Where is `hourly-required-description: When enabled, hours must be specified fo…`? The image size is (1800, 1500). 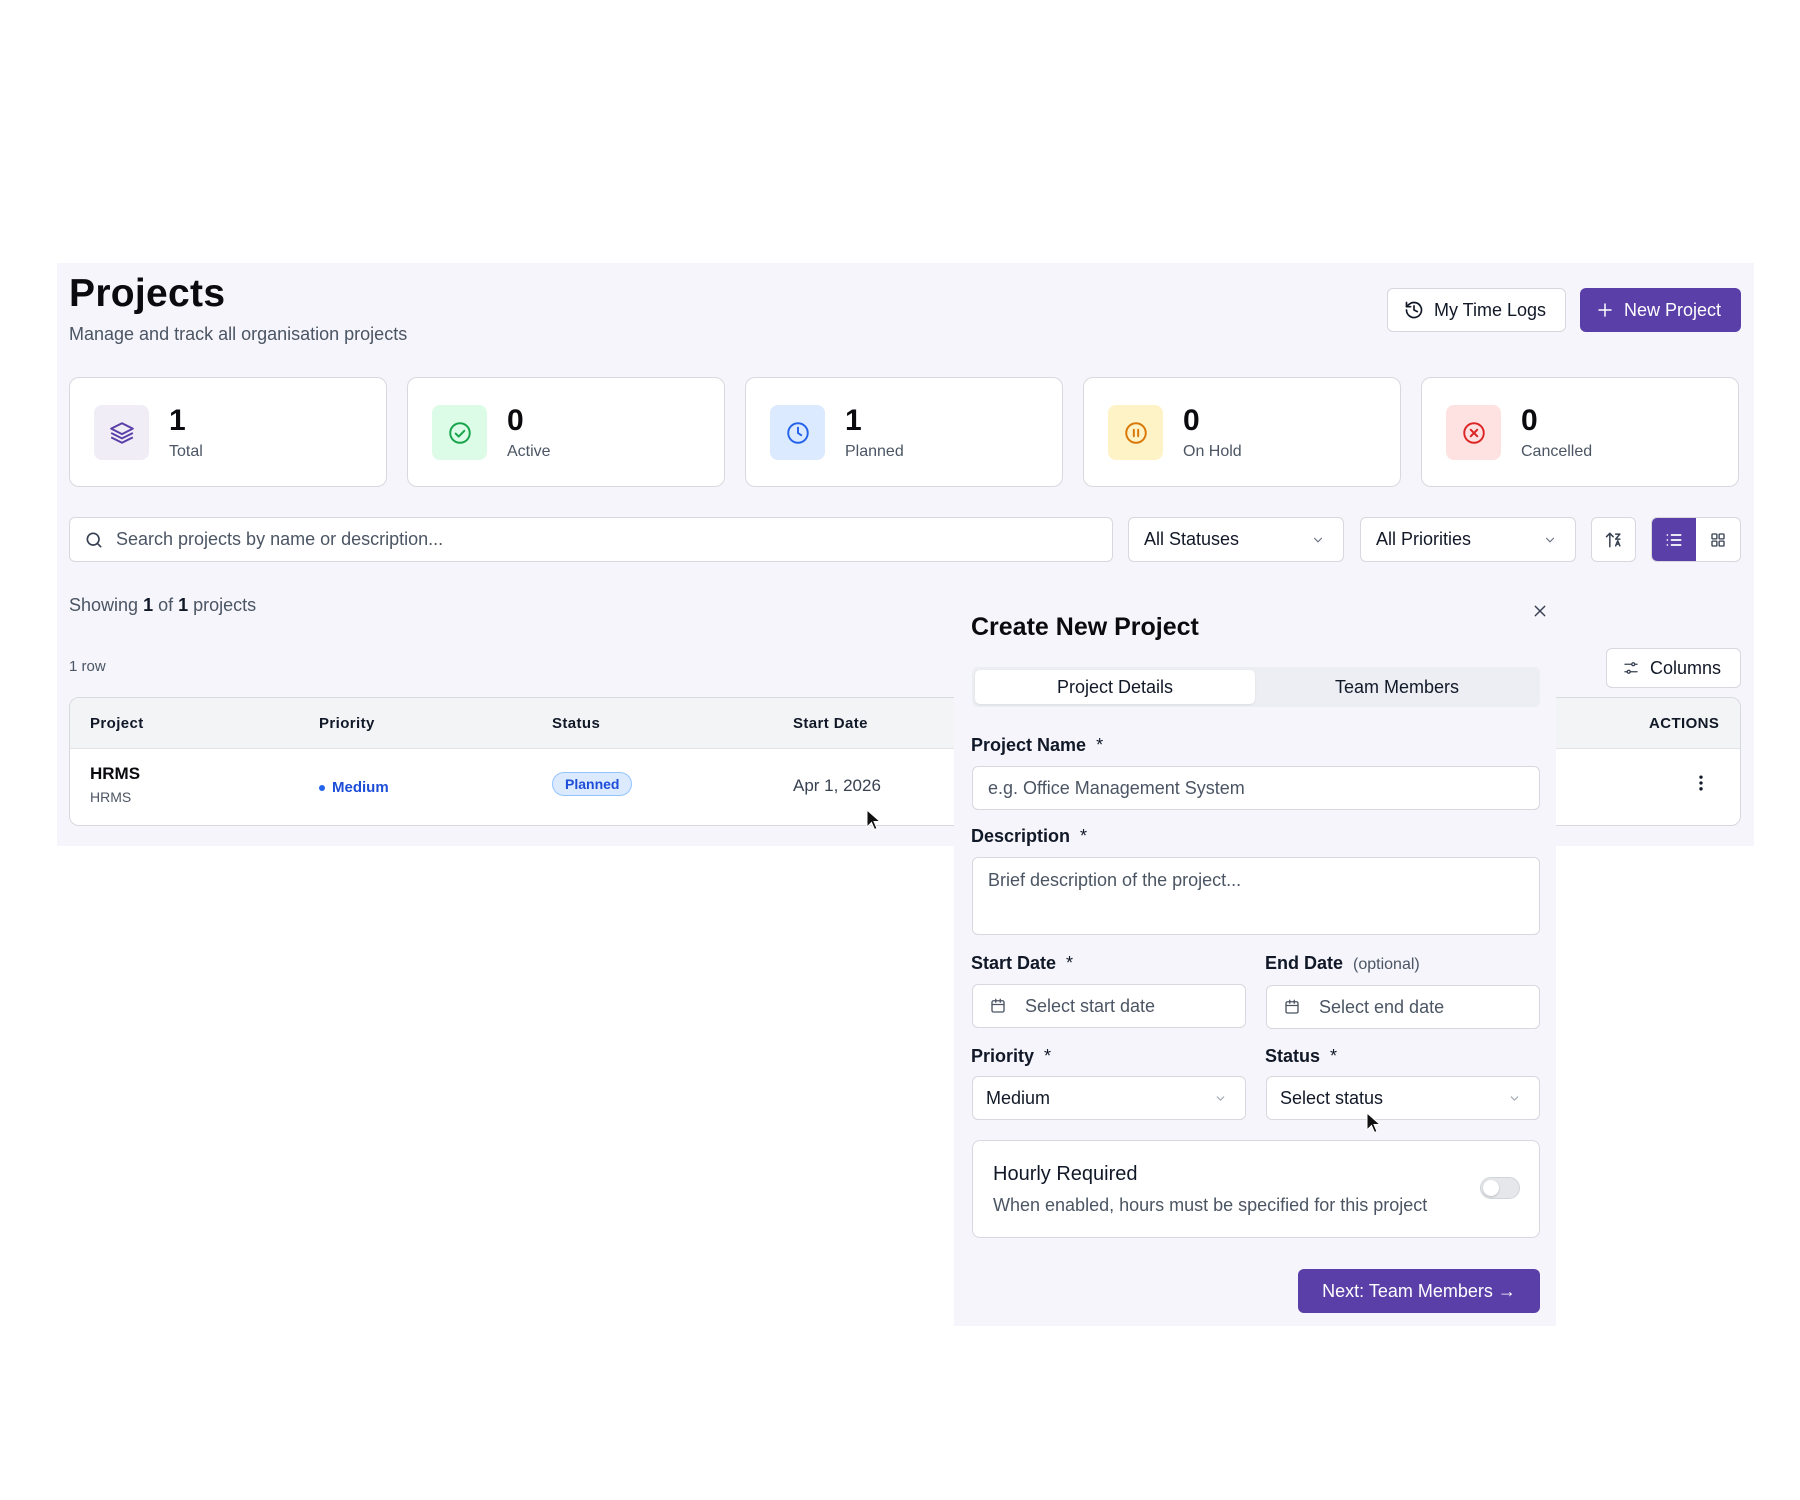
hourly-required-description: When enabled, hours must be specified fo… is located at coordinates (1210, 1205).